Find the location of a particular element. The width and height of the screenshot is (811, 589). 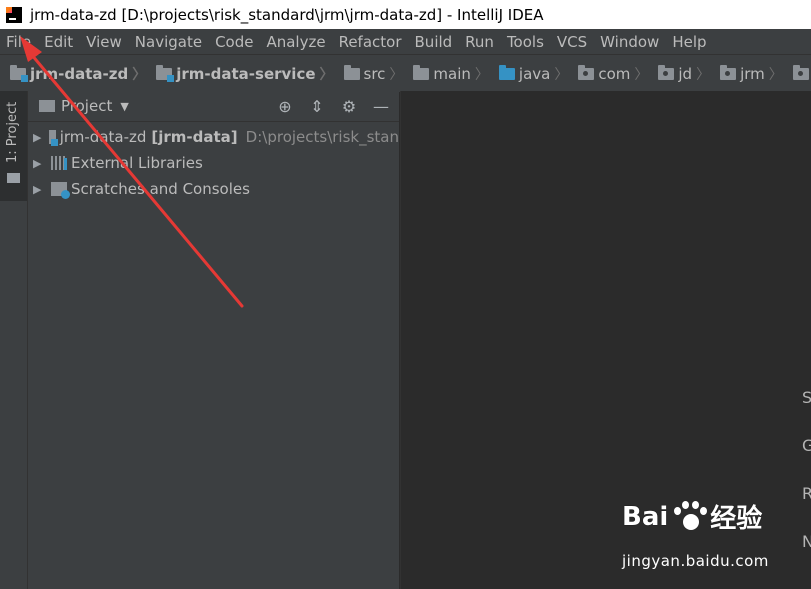

menu-tools: Tools is located at coordinates (525, 42).